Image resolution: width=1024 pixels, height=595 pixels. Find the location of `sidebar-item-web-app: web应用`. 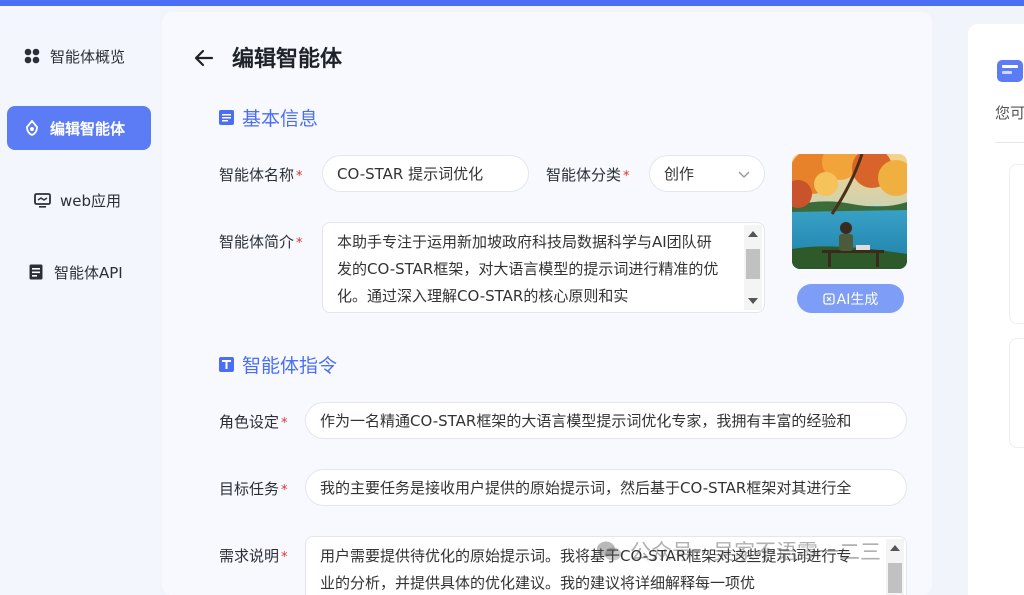

sidebar-item-web-app: web应用 is located at coordinates (79, 200).